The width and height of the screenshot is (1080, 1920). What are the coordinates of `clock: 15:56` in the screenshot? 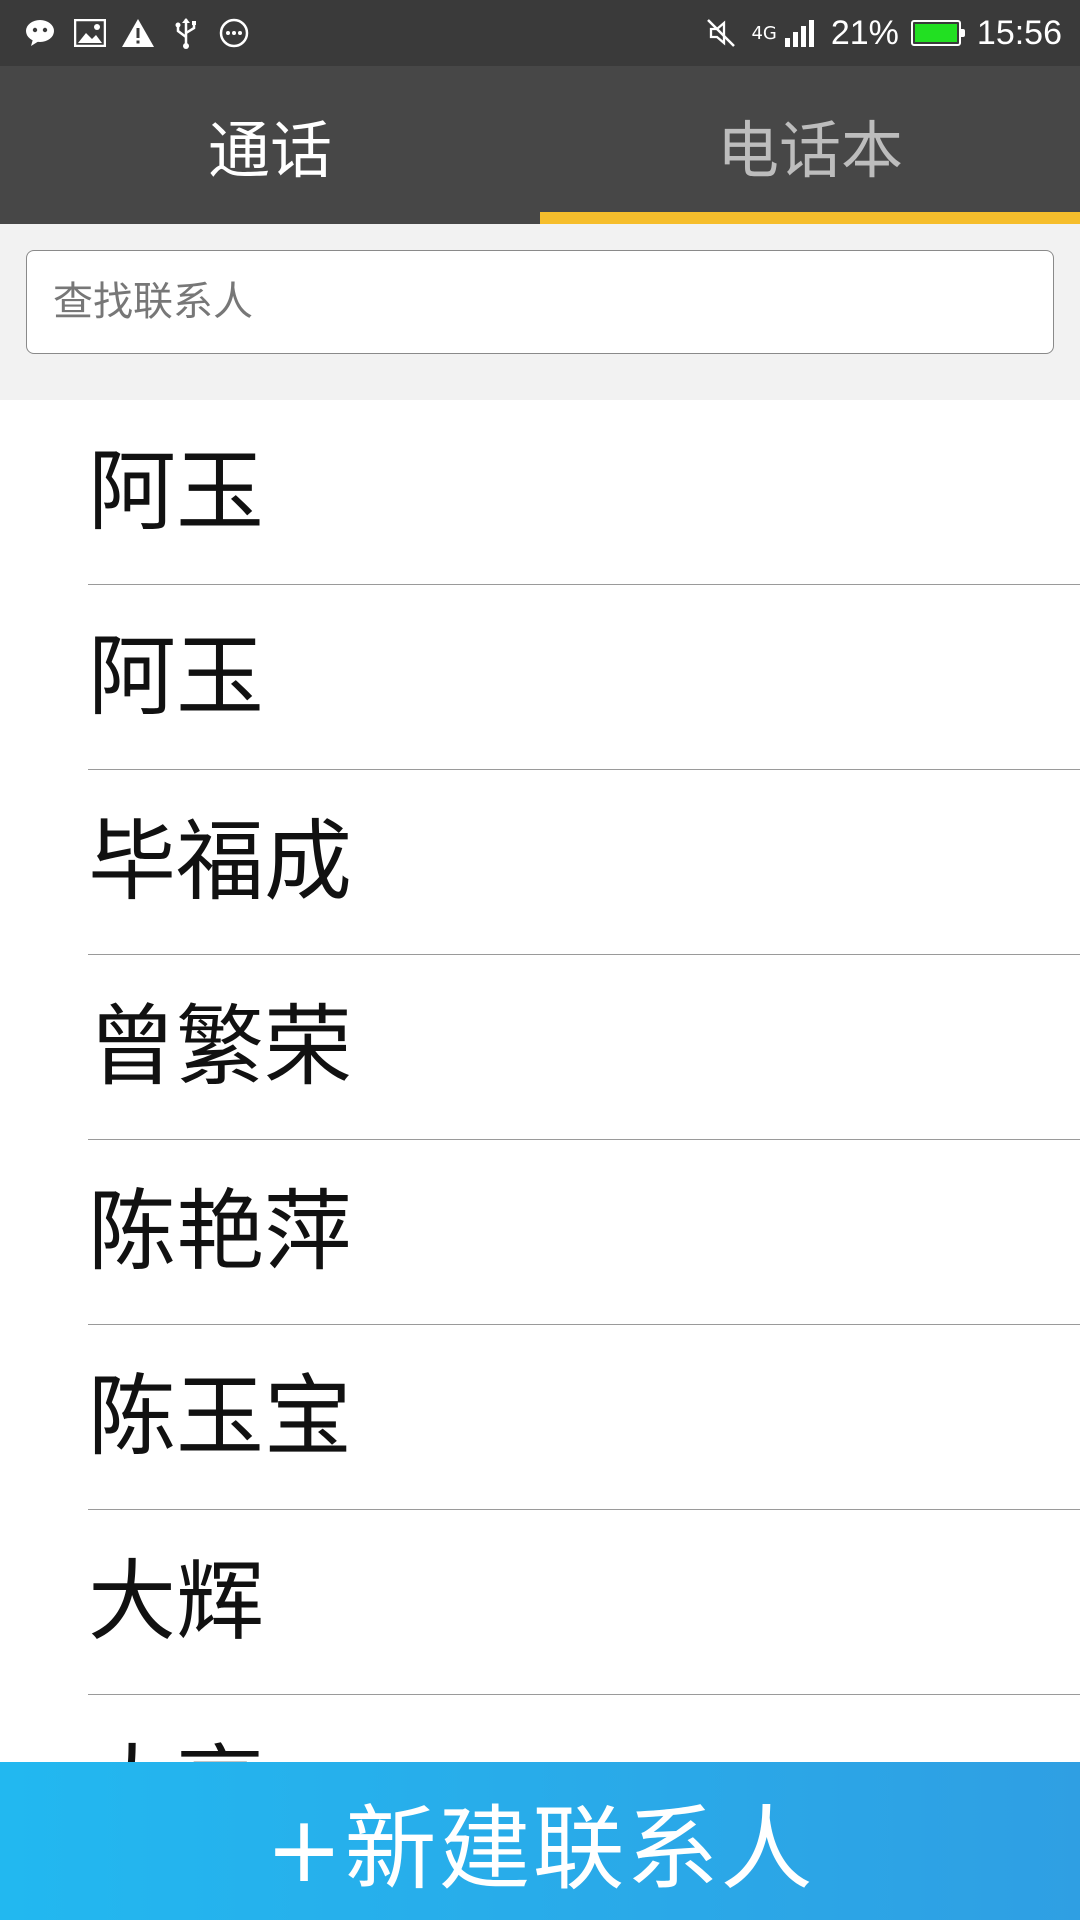 It's located at (1019, 32).